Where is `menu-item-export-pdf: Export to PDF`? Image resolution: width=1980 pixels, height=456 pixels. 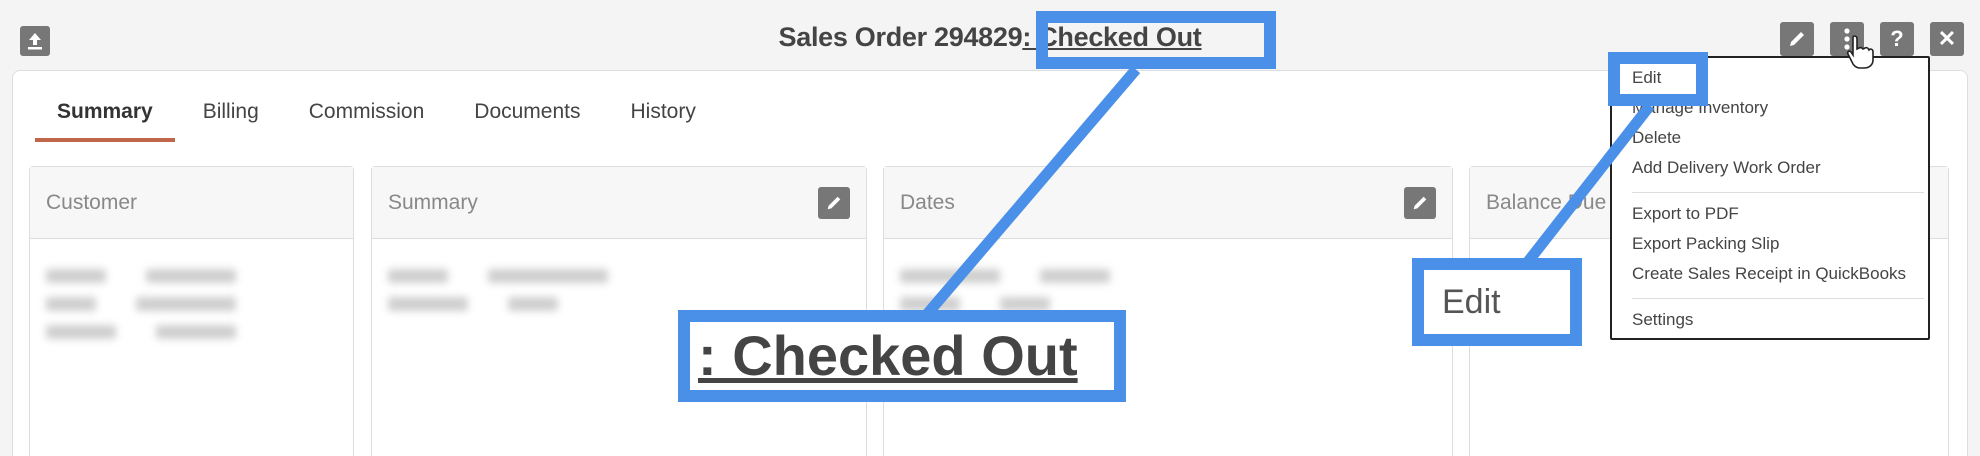 menu-item-export-pdf: Export to PDF is located at coordinates (1685, 214).